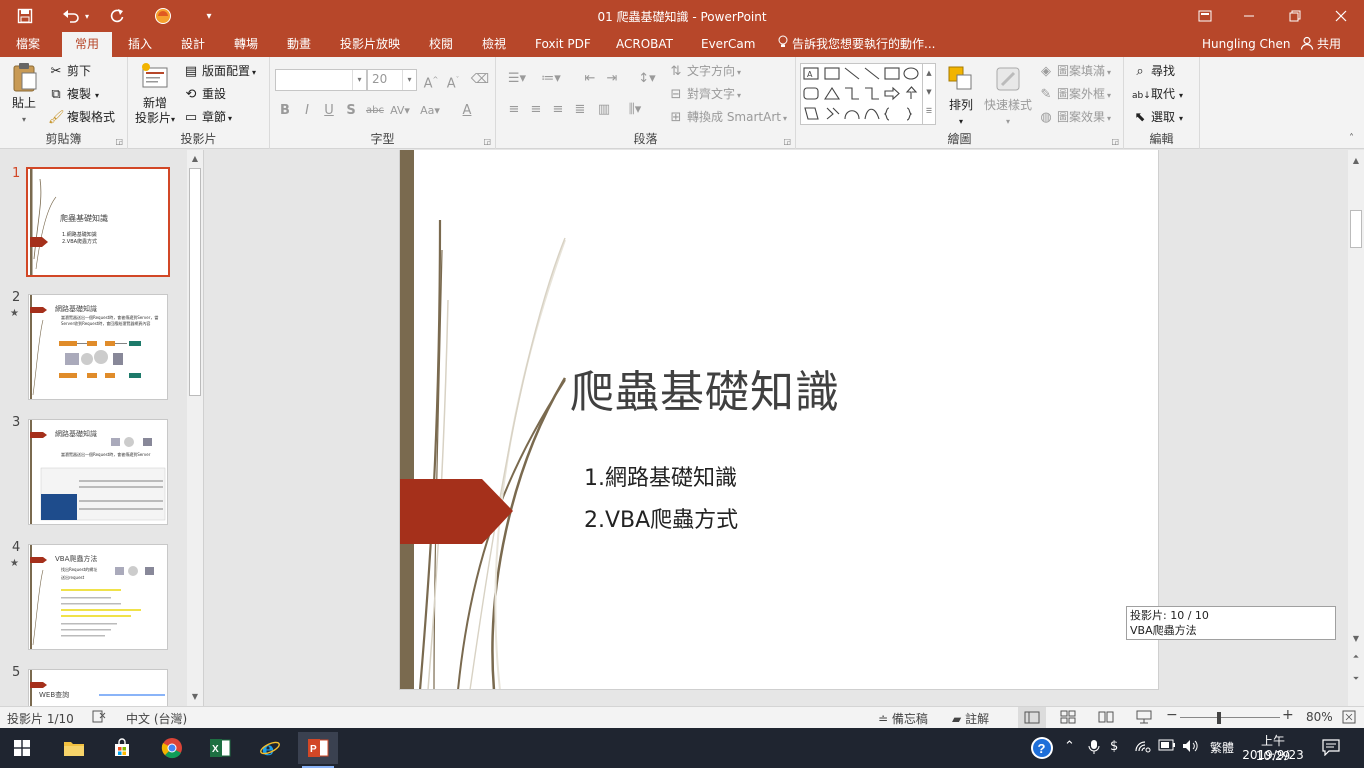 This screenshot has height=768, width=1364. I want to click on zoom-out-icon: −, so click(1172, 715).